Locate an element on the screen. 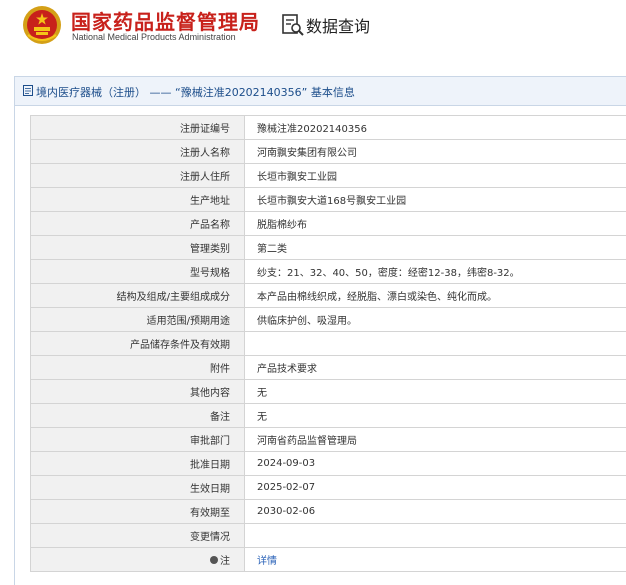 This screenshot has height=585, width=626. row-label: 有效期至 is located at coordinates (138, 512).